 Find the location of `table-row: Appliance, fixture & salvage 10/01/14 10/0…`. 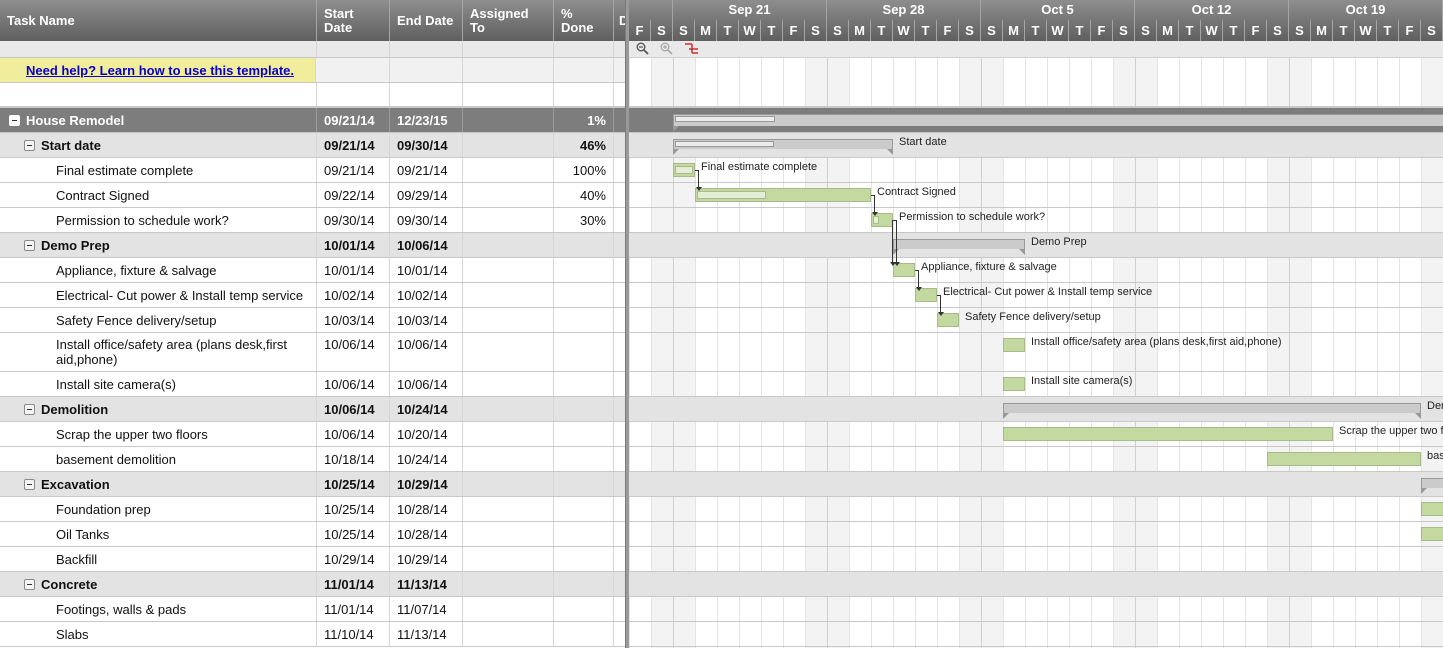

table-row: Appliance, fixture & salvage 10/01/14 10/0… is located at coordinates (312, 270).